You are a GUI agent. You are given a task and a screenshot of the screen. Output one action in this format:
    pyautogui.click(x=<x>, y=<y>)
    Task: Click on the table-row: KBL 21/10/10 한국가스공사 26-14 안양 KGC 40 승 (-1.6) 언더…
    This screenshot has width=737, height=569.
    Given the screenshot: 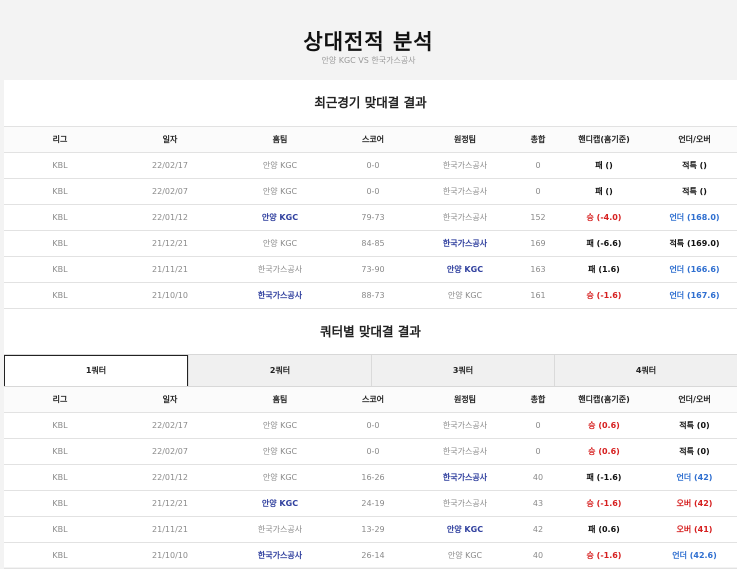 What is the action you would take?
    pyautogui.click(x=370, y=555)
    